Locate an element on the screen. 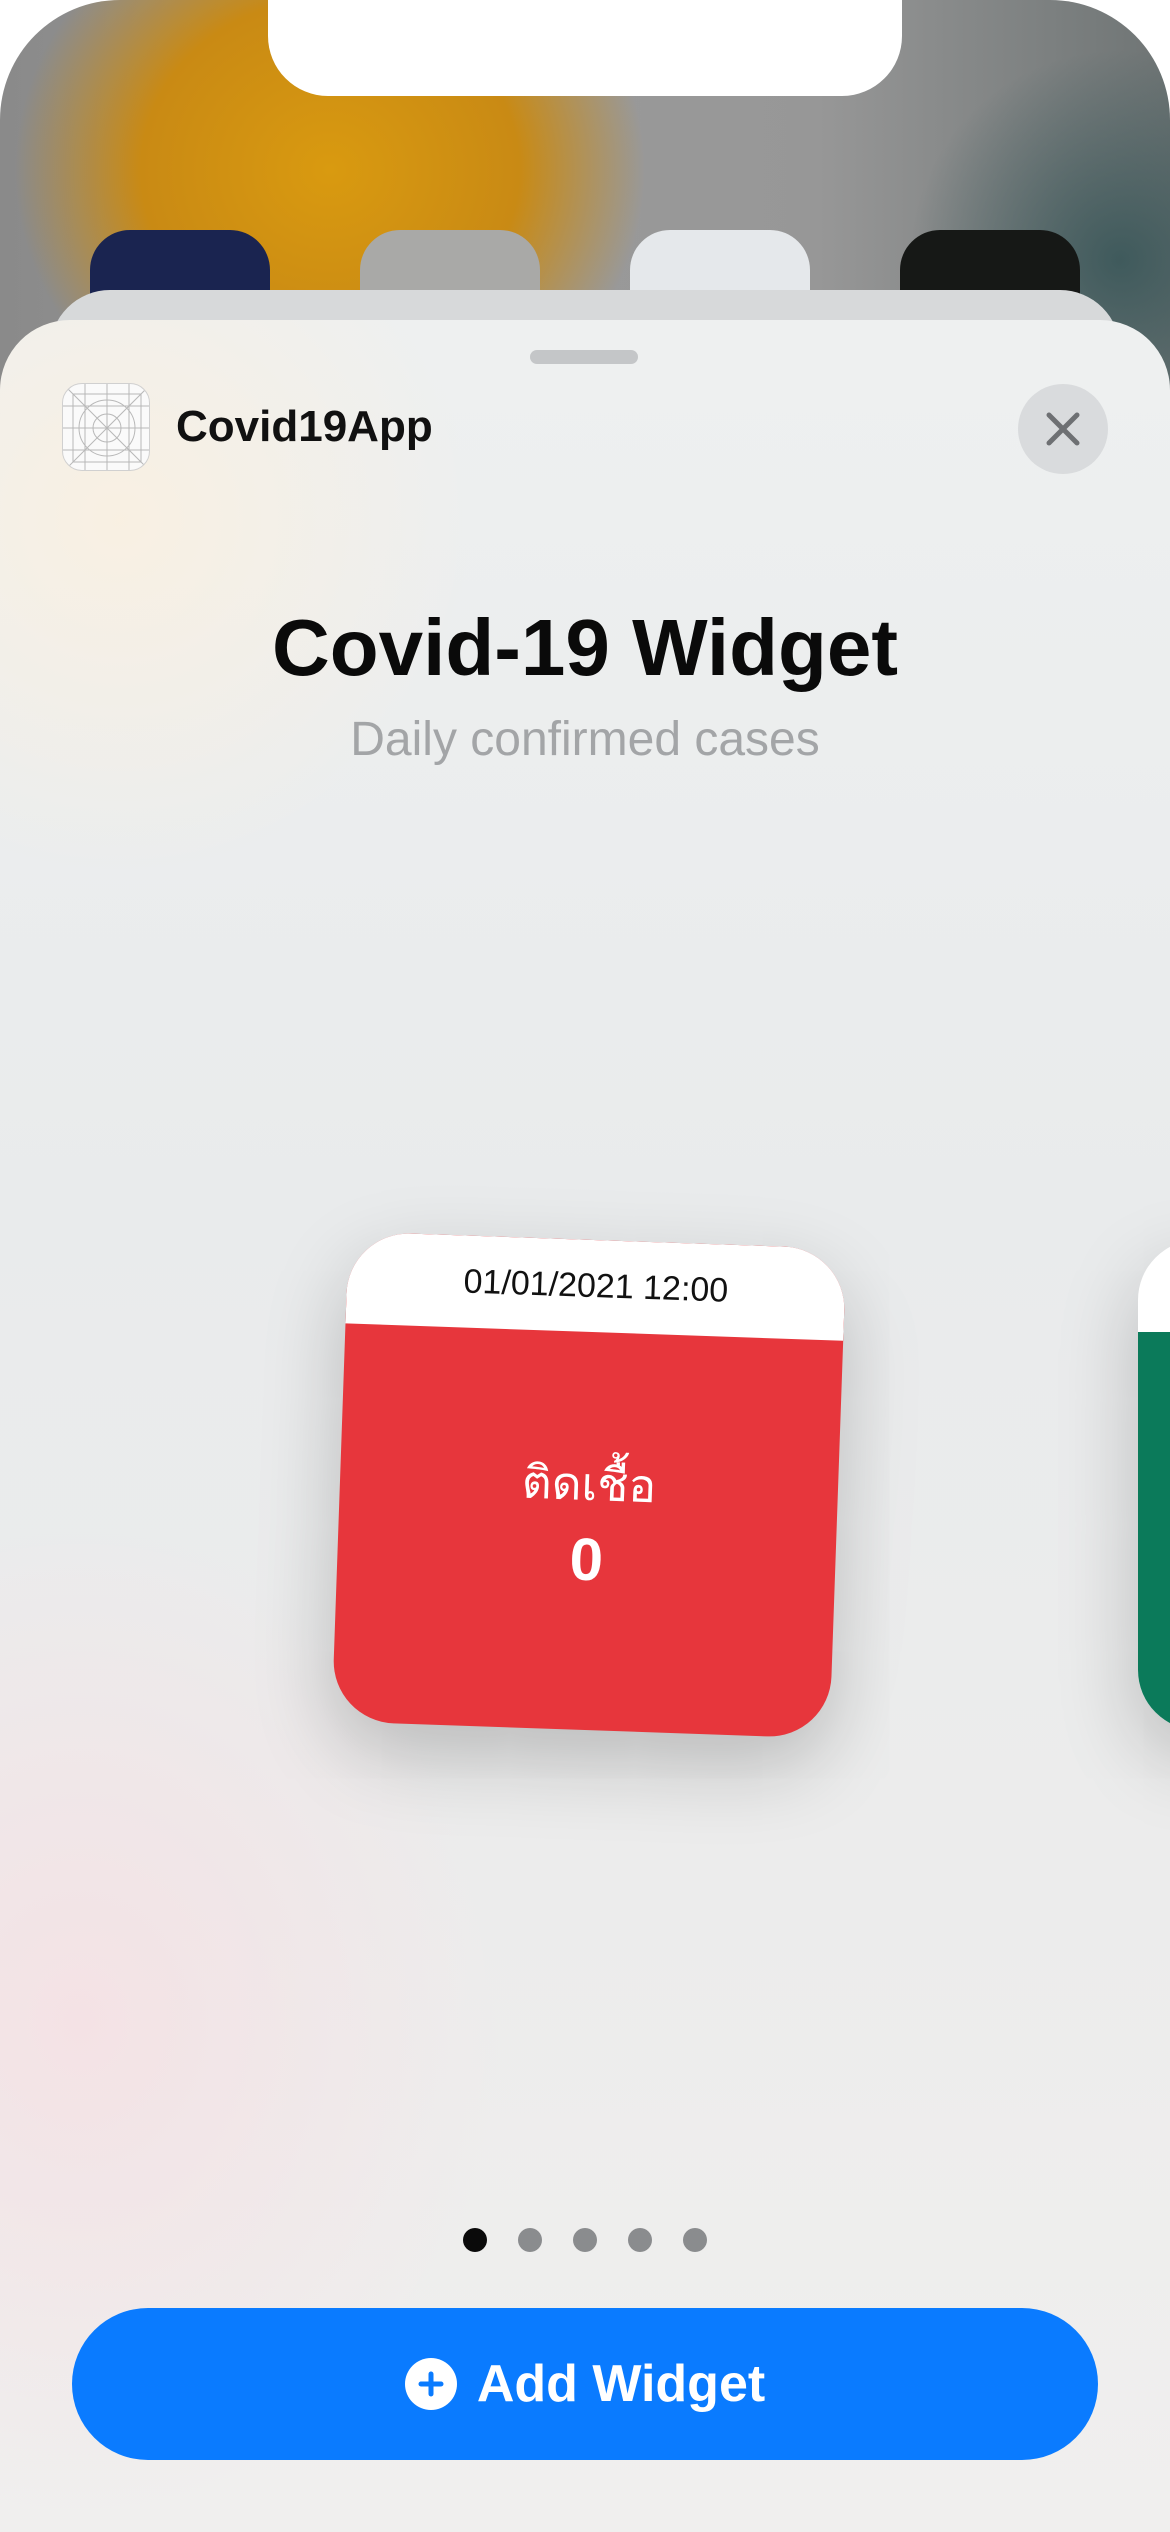 The width and height of the screenshot is (1170, 2532). widget-subtitle: Daily confirmed cases is located at coordinates (585, 739).